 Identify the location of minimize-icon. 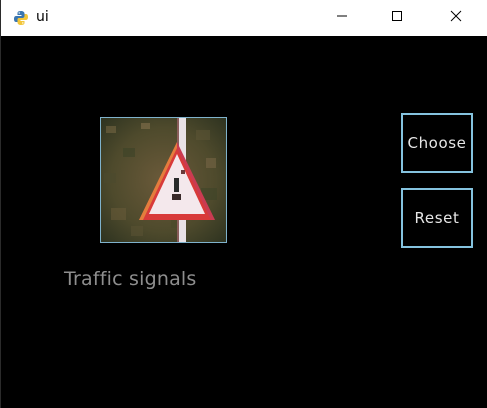
(342, 18).